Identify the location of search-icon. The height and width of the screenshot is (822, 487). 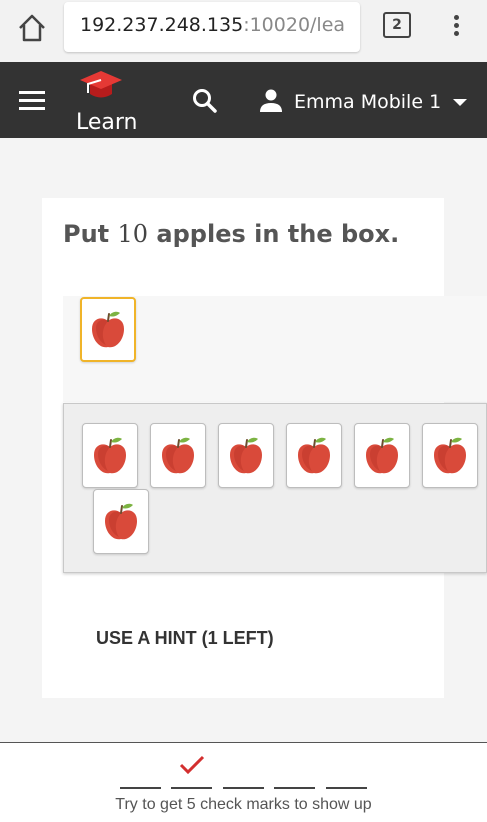
(205, 101).